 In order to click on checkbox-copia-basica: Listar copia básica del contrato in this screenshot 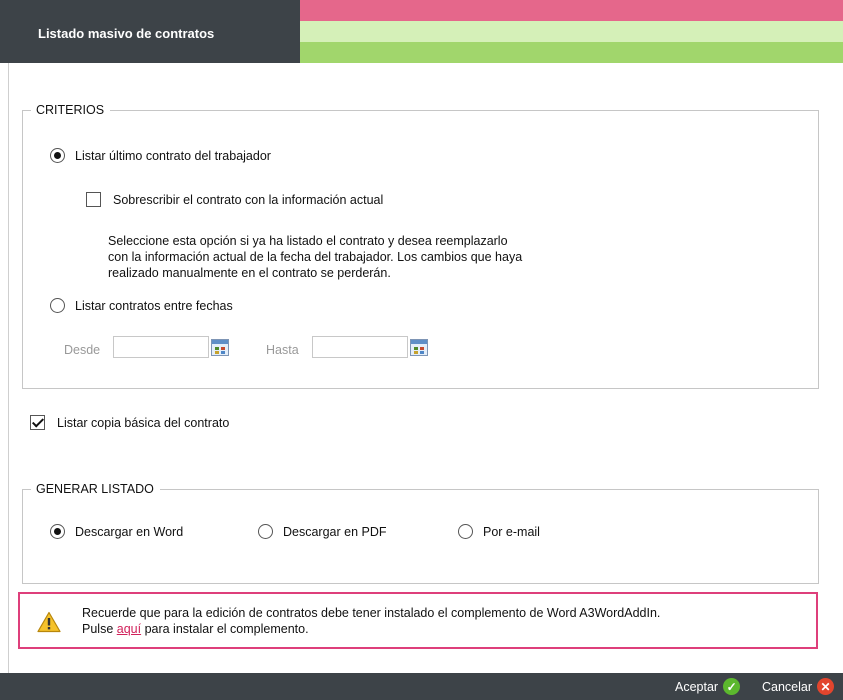, I will do `click(129, 422)`.